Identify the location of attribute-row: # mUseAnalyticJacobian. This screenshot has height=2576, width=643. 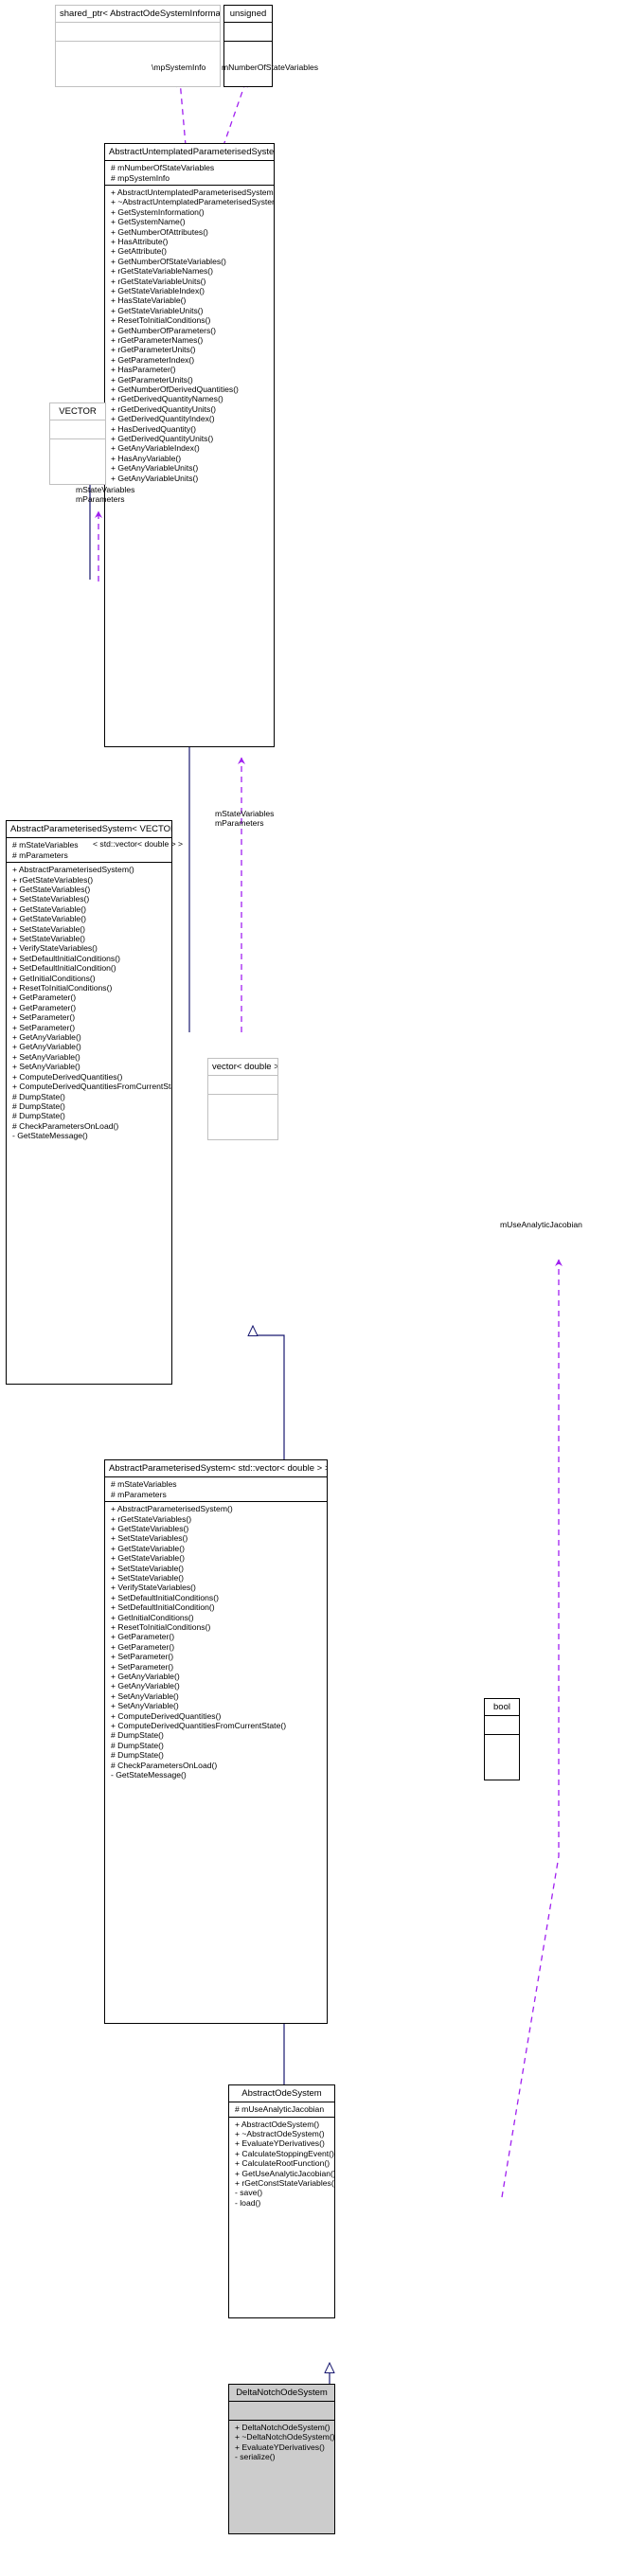
(280, 2109).